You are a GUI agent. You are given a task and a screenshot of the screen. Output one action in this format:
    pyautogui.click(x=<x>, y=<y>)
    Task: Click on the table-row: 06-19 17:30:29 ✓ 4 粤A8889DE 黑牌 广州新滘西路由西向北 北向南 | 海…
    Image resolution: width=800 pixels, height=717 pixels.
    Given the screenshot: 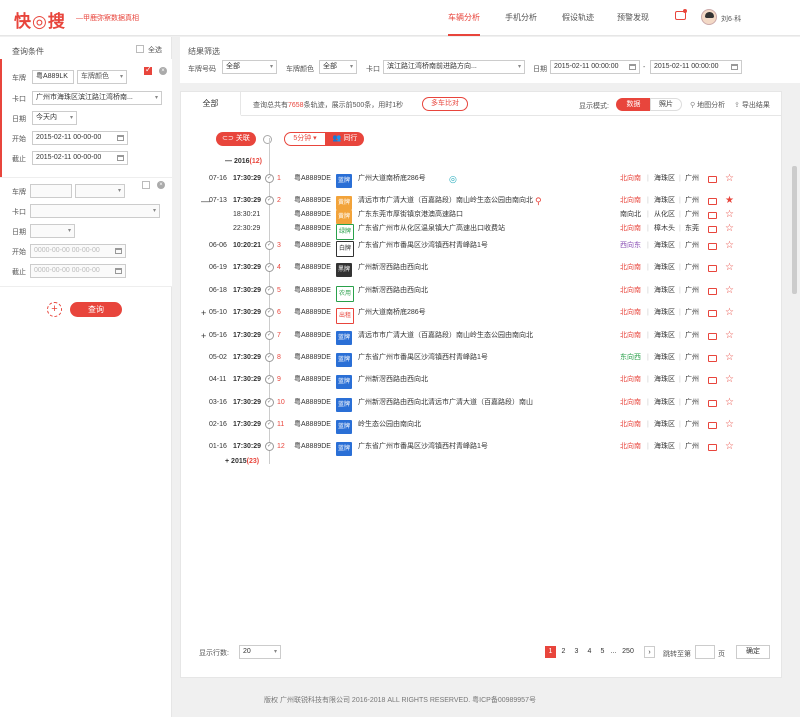 What is the action you would take?
    pyautogui.click(x=481, y=269)
    